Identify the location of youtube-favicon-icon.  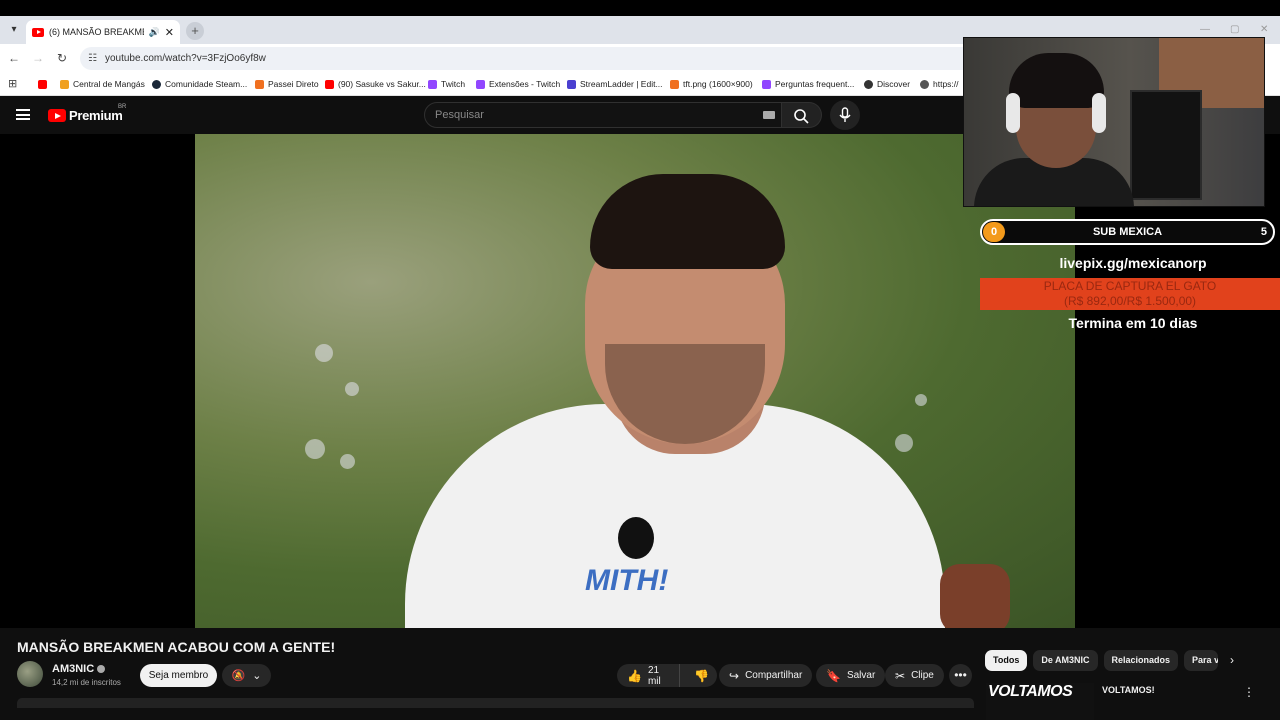
(38, 32).